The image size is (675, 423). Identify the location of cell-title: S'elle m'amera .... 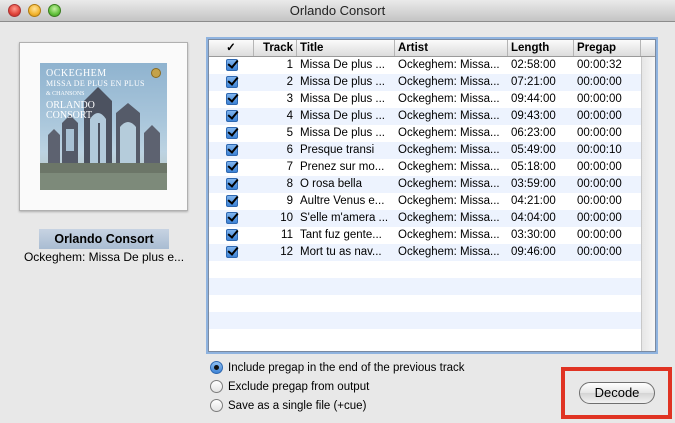
(344, 218).